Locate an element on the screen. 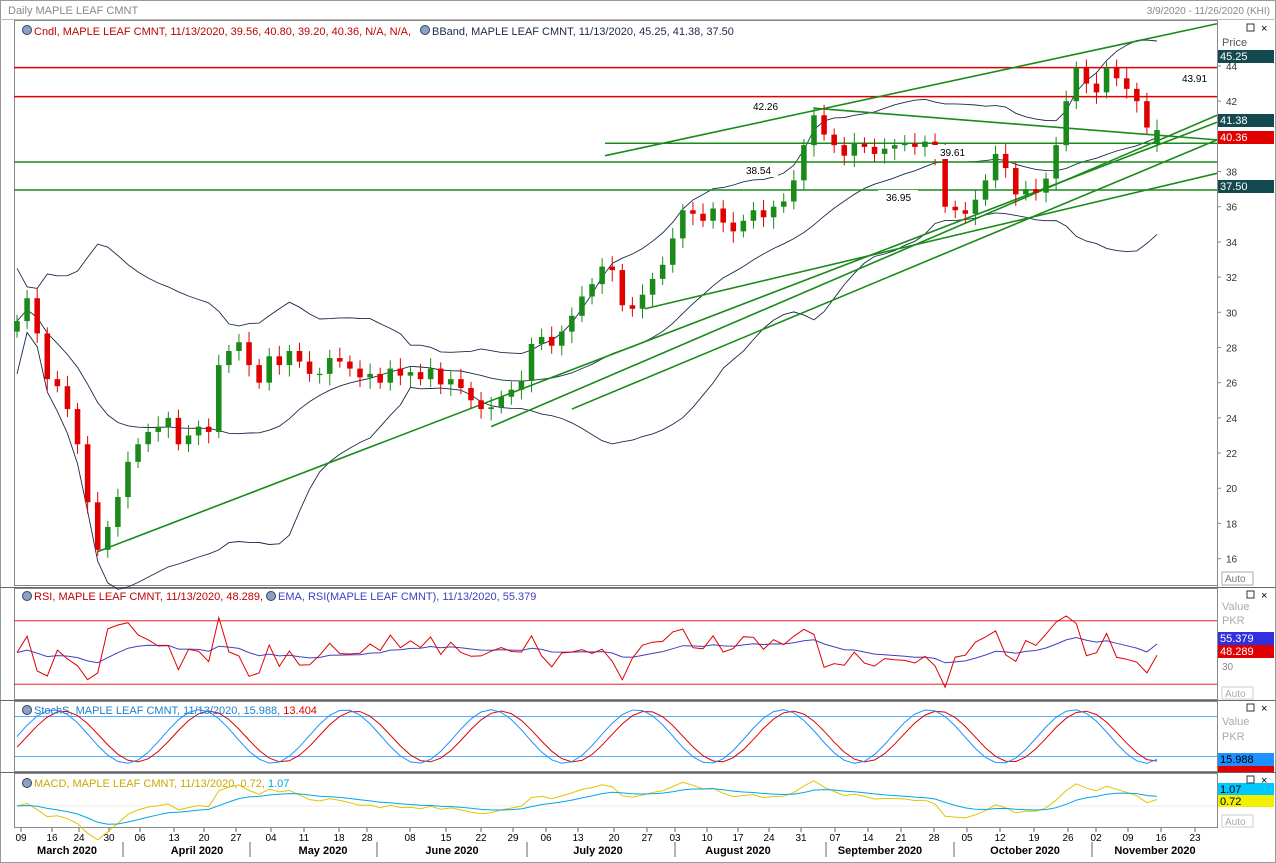 The height and width of the screenshot is (863, 1276). x-tick-label: 07 is located at coordinates (835, 838).